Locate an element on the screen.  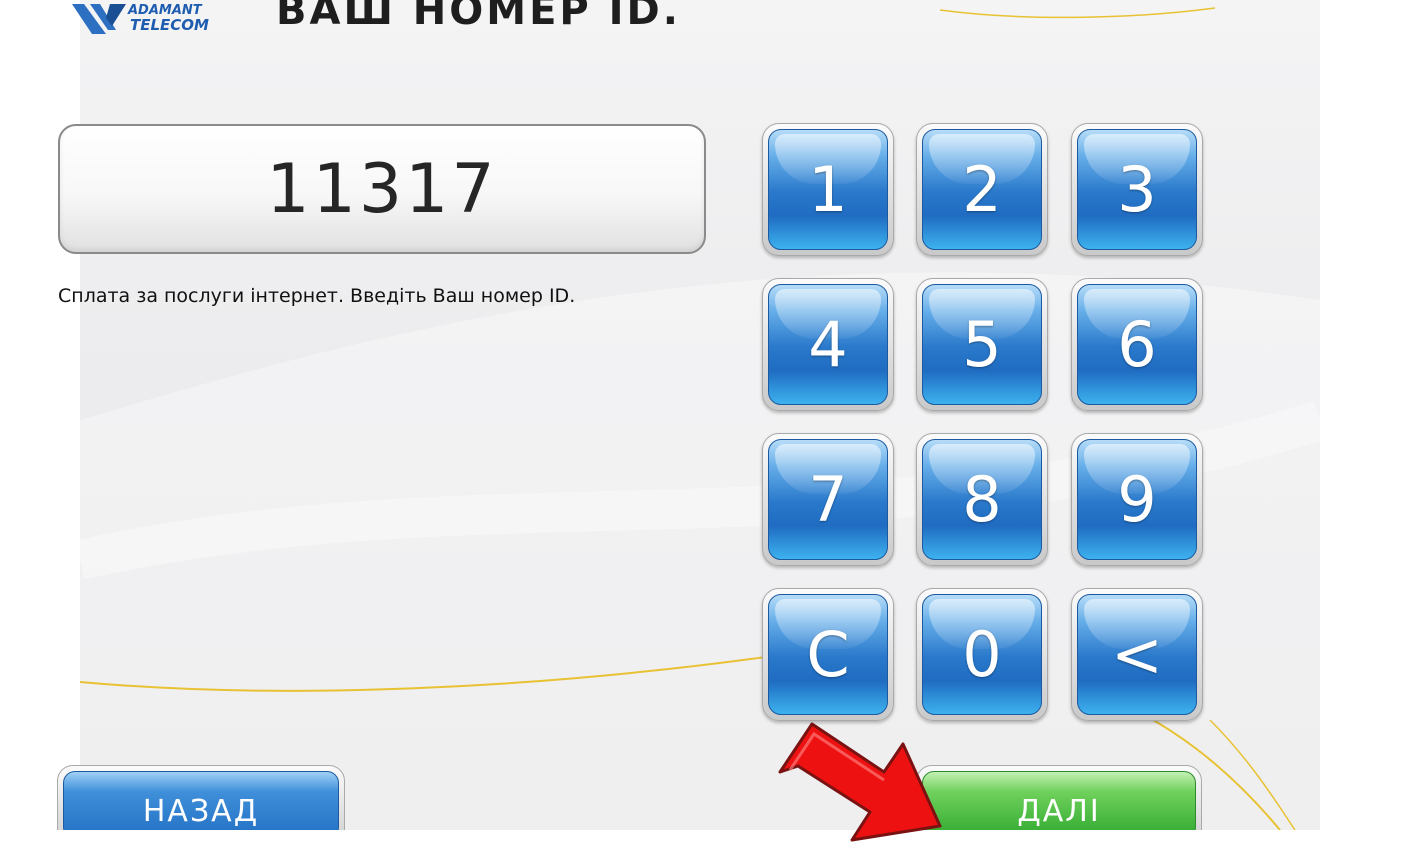
id-input-display: 11317 is located at coordinates (382, 189).